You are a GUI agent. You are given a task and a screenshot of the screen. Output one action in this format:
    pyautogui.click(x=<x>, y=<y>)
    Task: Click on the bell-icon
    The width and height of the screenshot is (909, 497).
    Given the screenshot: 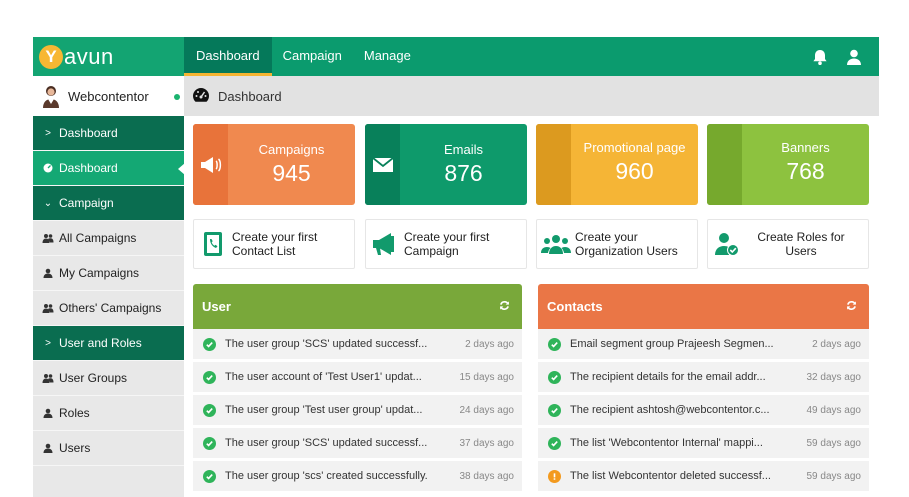 What is the action you would take?
    pyautogui.click(x=820, y=57)
    